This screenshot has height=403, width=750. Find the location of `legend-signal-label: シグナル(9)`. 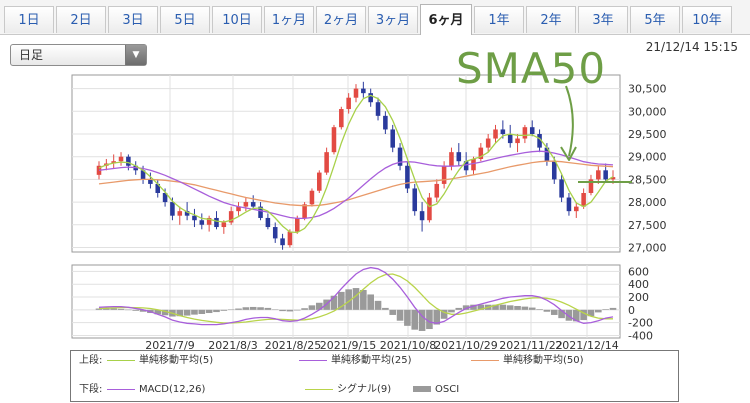

legend-signal-label: シグナル(9) is located at coordinates (364, 389).